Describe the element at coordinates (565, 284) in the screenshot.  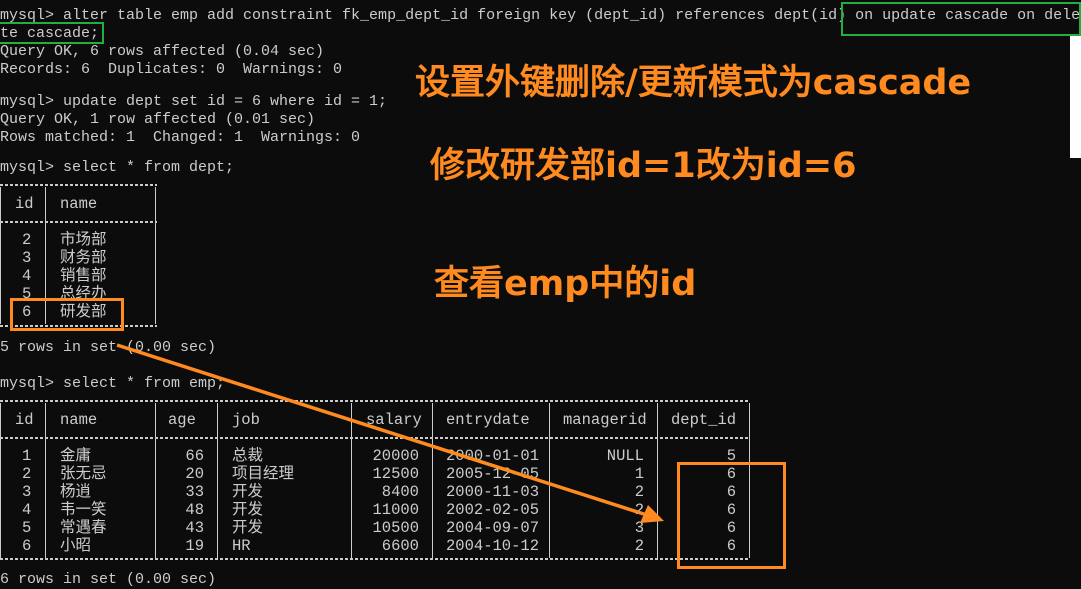
I see `annotation-check-emp-note: 查看emp中的id` at that location.